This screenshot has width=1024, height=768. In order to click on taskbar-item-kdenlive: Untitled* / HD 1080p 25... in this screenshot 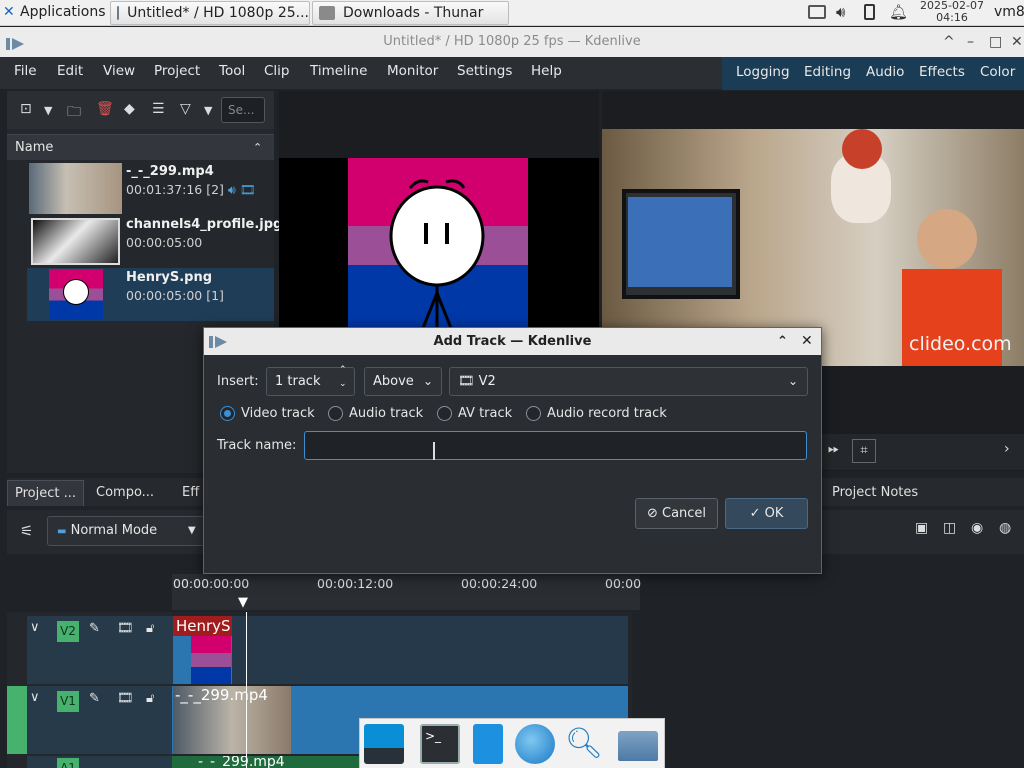, I will do `click(210, 13)`.